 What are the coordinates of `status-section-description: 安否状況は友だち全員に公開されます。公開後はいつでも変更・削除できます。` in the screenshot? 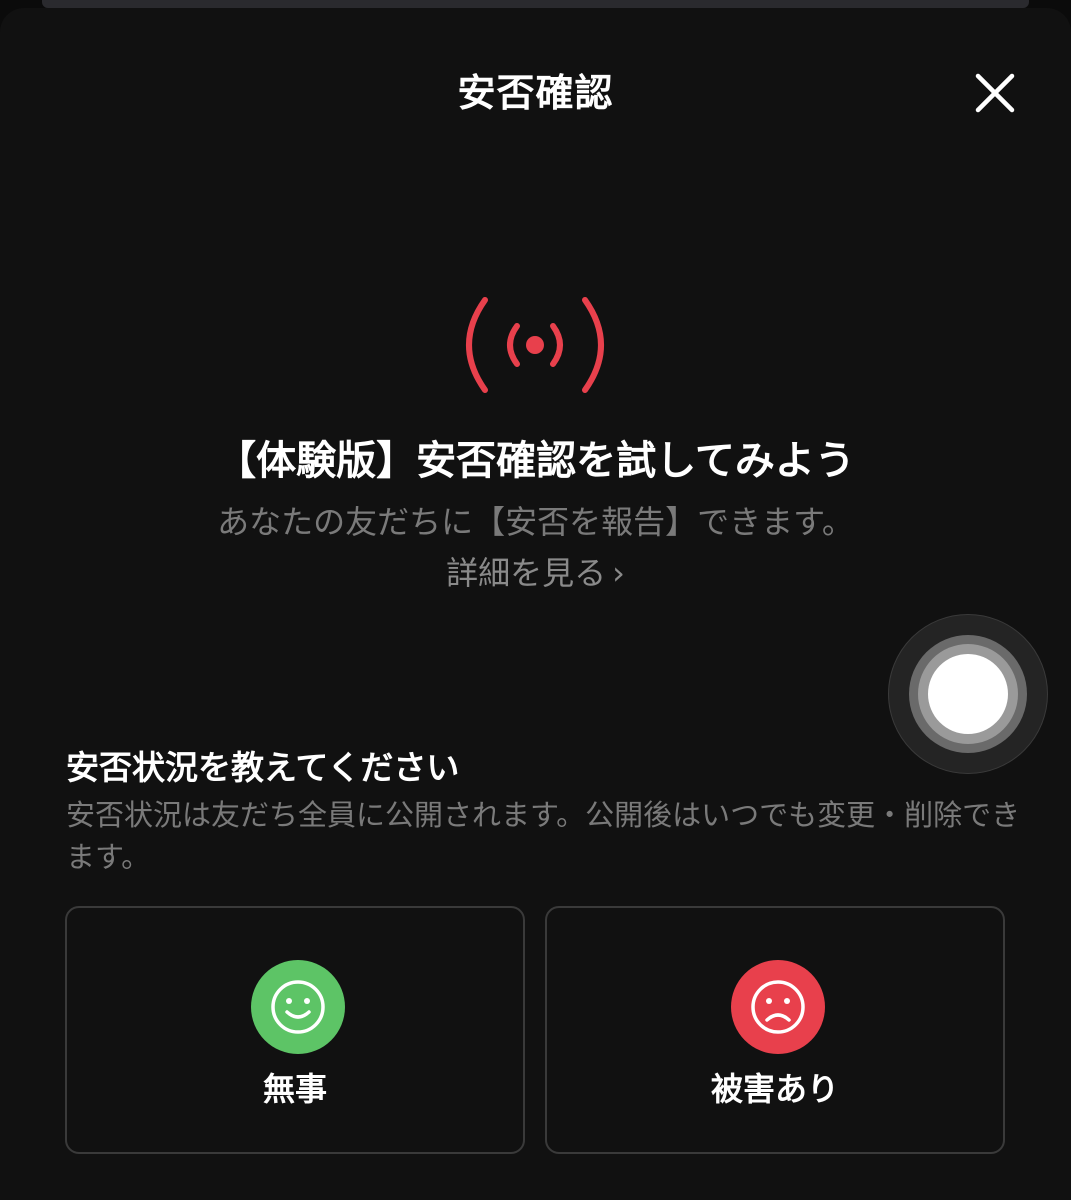 It's located at (543, 836).